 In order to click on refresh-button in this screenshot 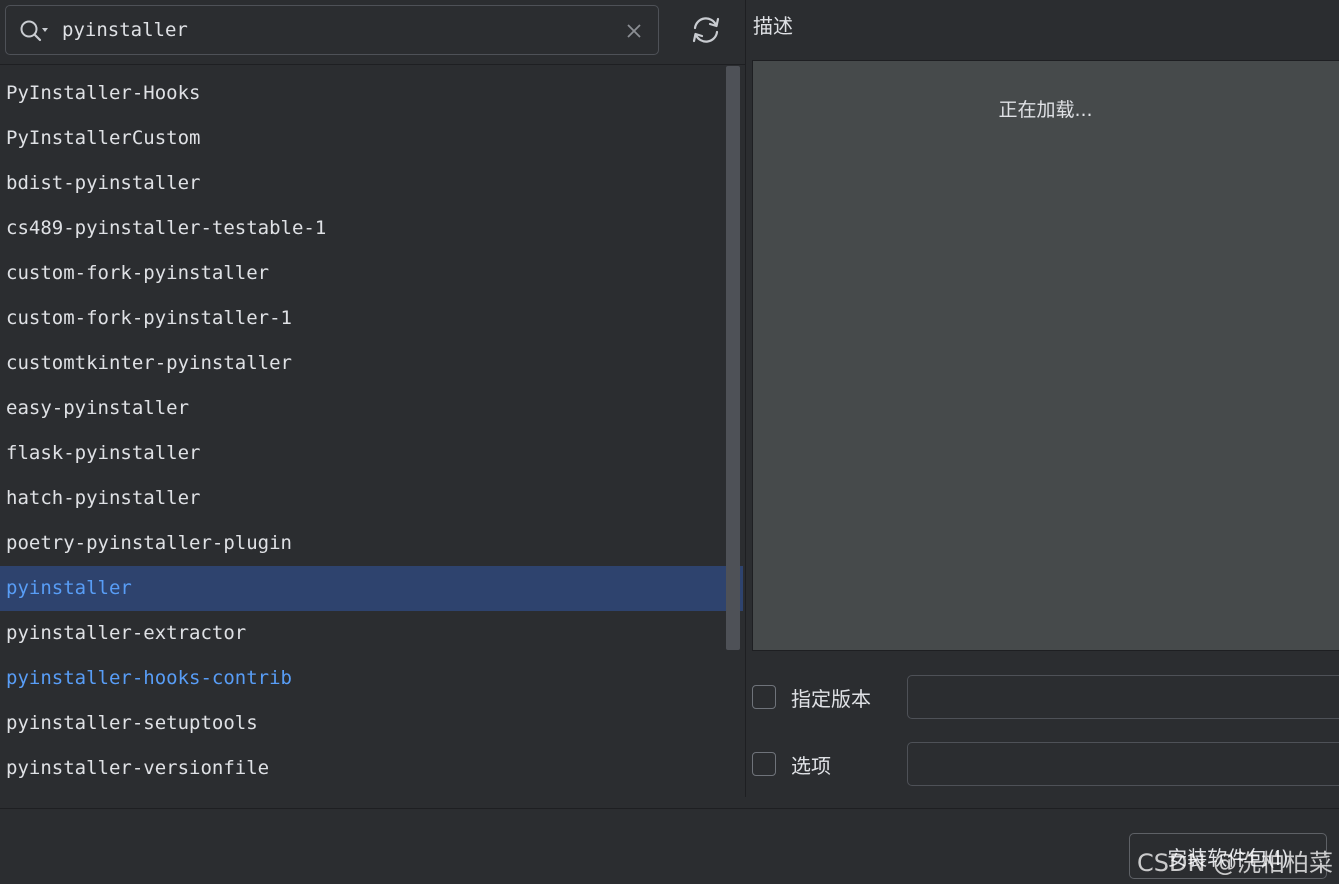, I will do `click(706, 32)`.